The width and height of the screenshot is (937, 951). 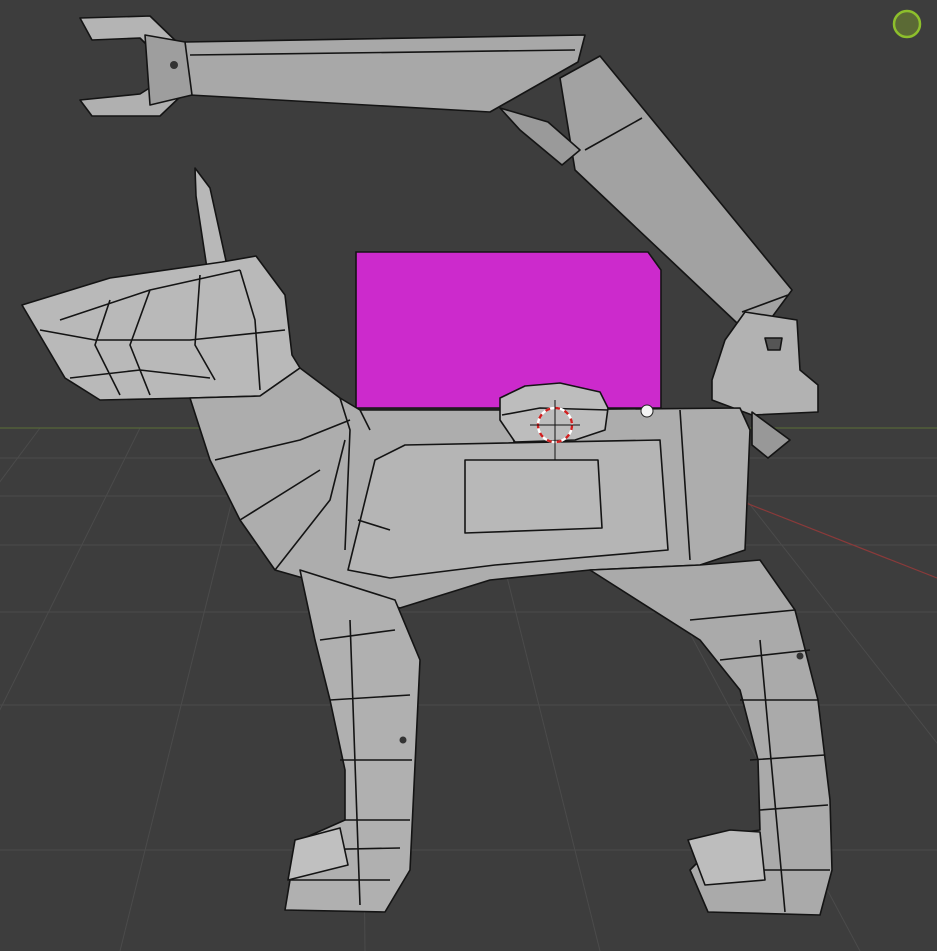 What do you see at coordinates (773, 344) in the screenshot?
I see `mount-bolt` at bounding box center [773, 344].